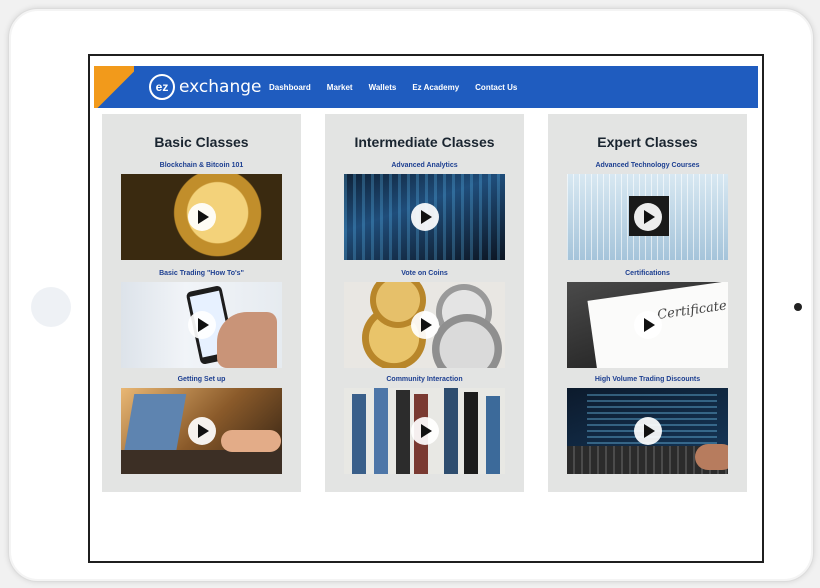 Image resolution: width=820 pixels, height=588 pixels. Describe the element at coordinates (424, 165) in the screenshot. I see `course-title: Advanced Analytics` at that location.